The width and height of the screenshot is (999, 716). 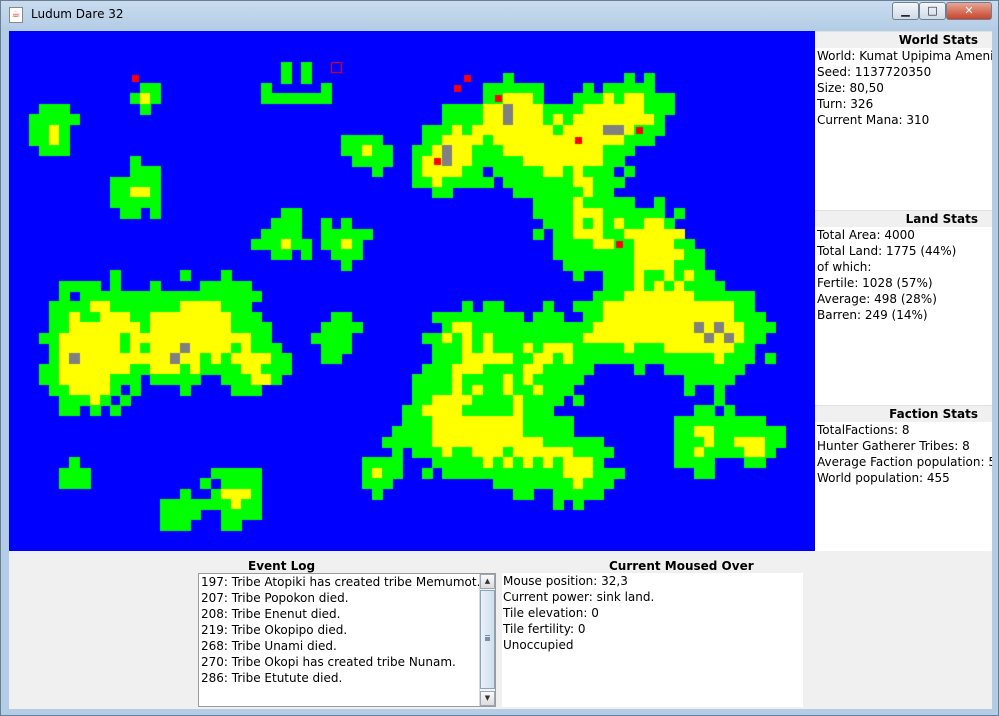 What do you see at coordinates (271, 614) in the screenshot?
I see `event-log-entry: 208: Tribe Enenut died.` at bounding box center [271, 614].